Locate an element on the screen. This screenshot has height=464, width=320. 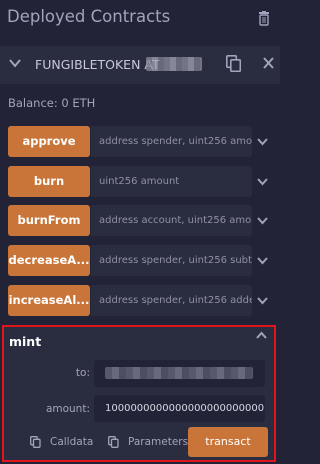
approve-button: approve is located at coordinates (49, 141).